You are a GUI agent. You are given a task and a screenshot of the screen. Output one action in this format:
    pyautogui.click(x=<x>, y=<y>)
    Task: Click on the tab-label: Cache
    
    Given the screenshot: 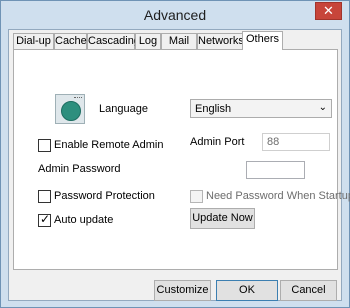 What is the action you would take?
    pyautogui.click(x=71, y=41)
    